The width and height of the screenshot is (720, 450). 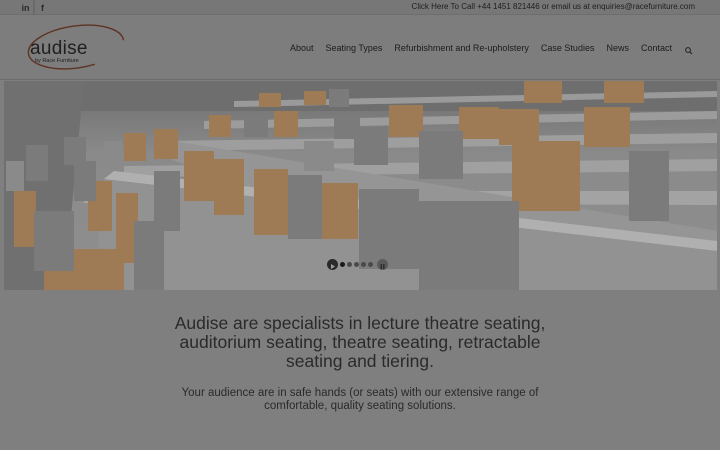 What do you see at coordinates (689, 48) in the screenshot?
I see `search-icon` at bounding box center [689, 48].